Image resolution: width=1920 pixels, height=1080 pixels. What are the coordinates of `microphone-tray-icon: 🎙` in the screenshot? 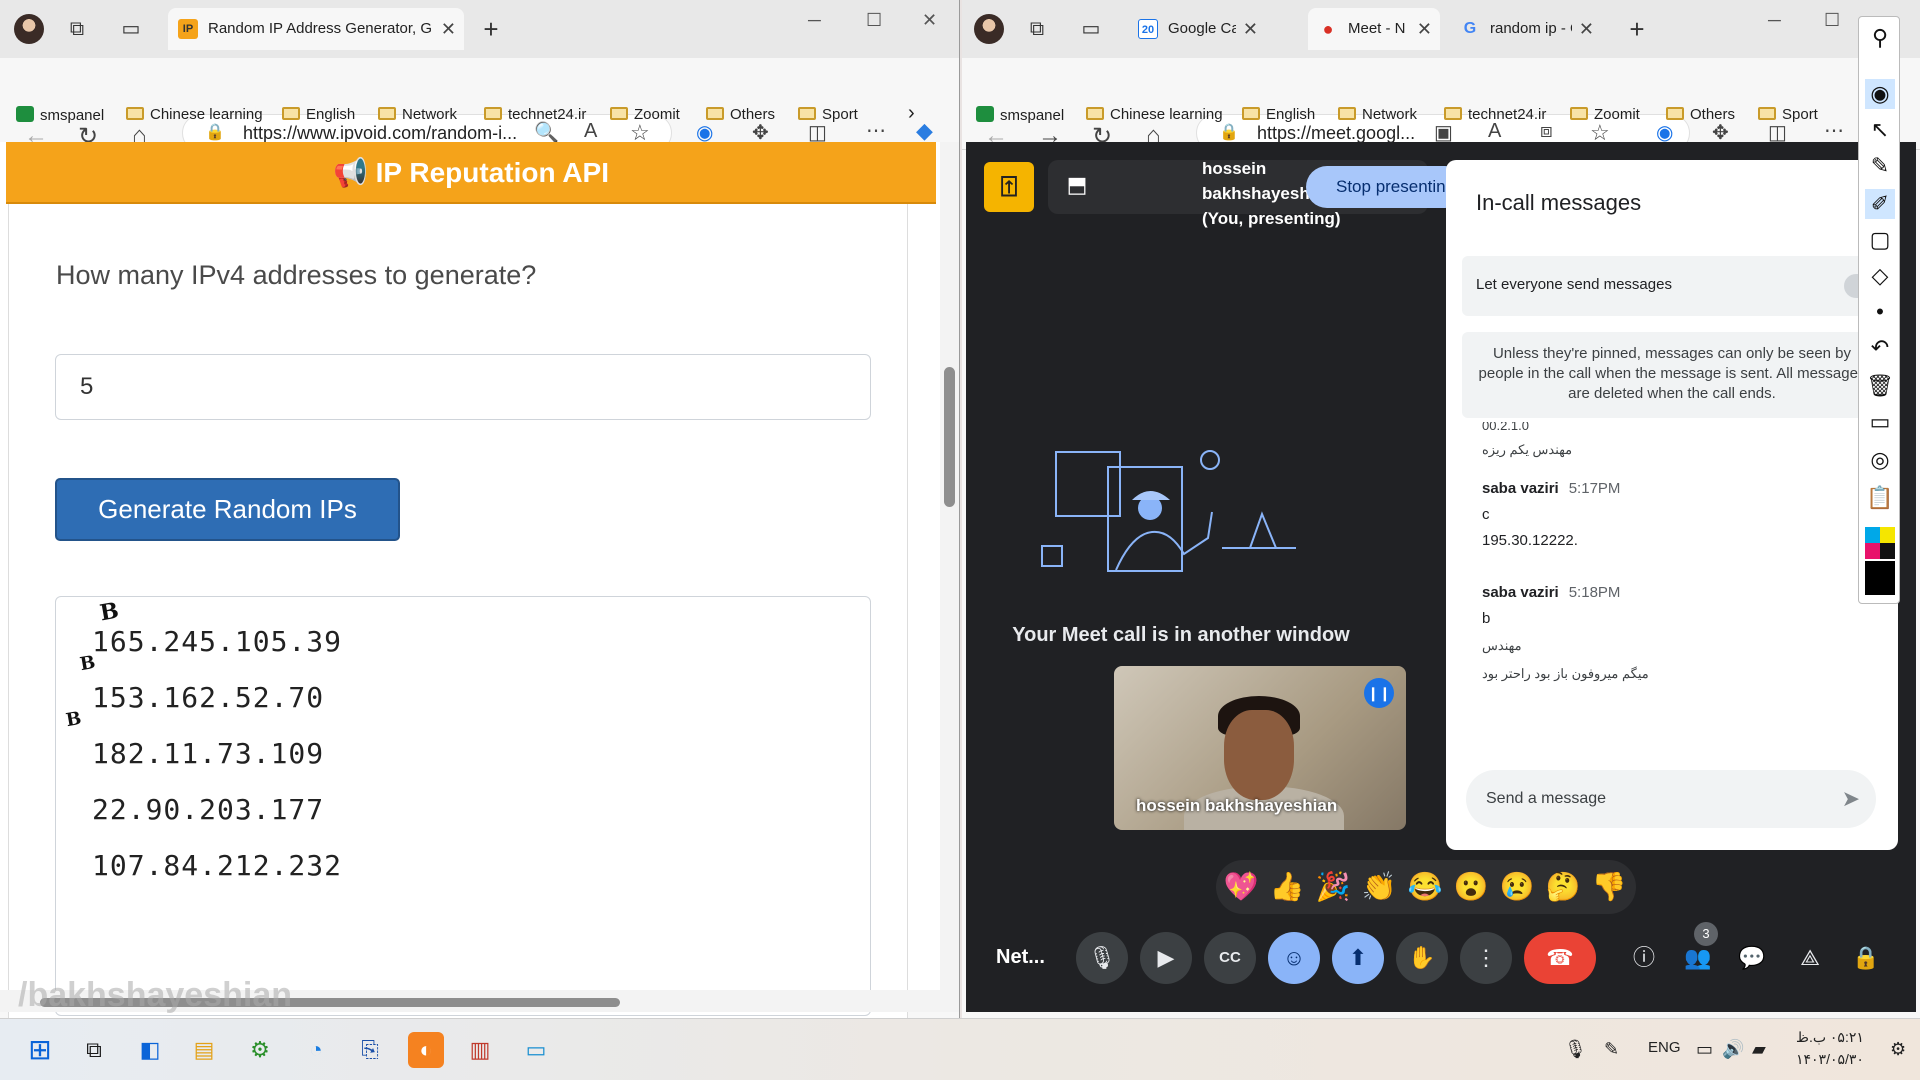 It's located at (1575, 1049).